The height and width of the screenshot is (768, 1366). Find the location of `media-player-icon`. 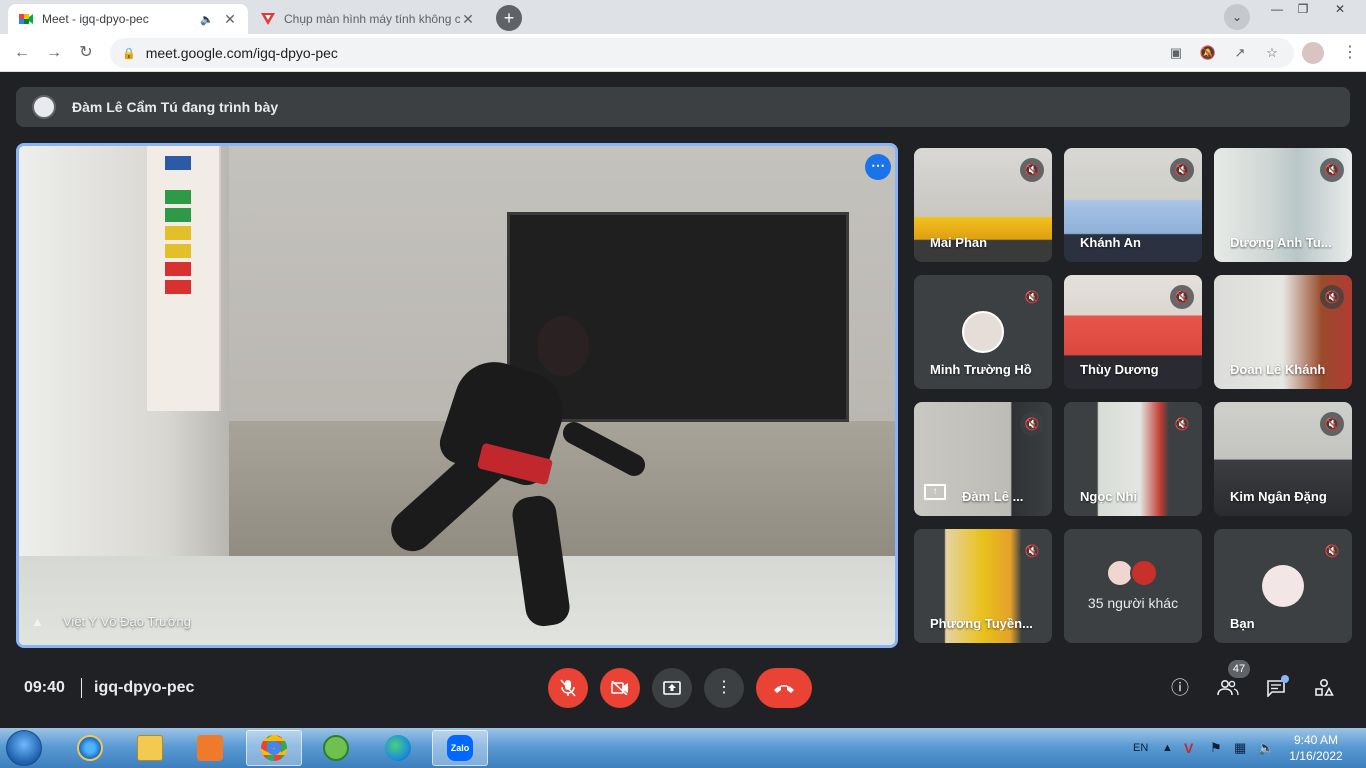

media-player-icon is located at coordinates (210, 748).